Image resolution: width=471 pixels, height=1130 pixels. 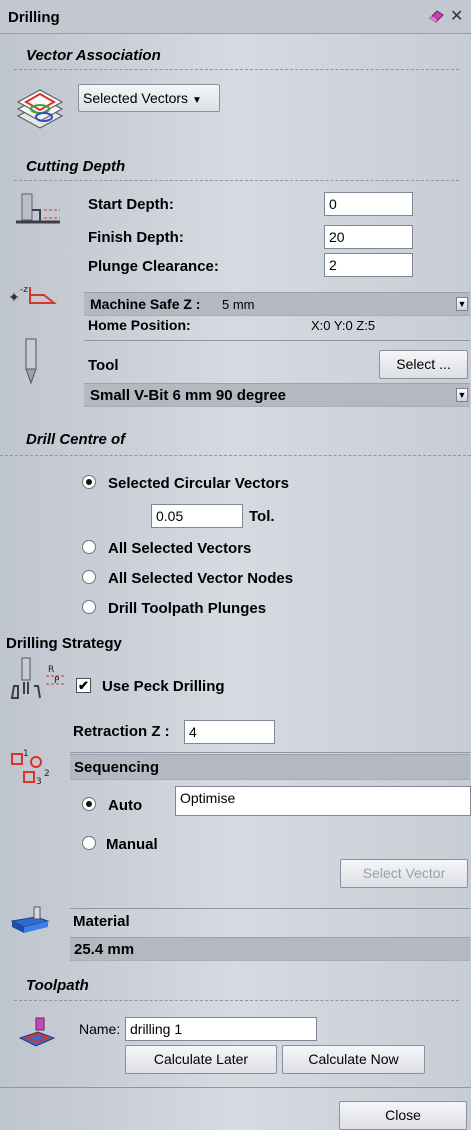 What do you see at coordinates (117, 767) in the screenshot?
I see `sequencing-label: Sequencing` at bounding box center [117, 767].